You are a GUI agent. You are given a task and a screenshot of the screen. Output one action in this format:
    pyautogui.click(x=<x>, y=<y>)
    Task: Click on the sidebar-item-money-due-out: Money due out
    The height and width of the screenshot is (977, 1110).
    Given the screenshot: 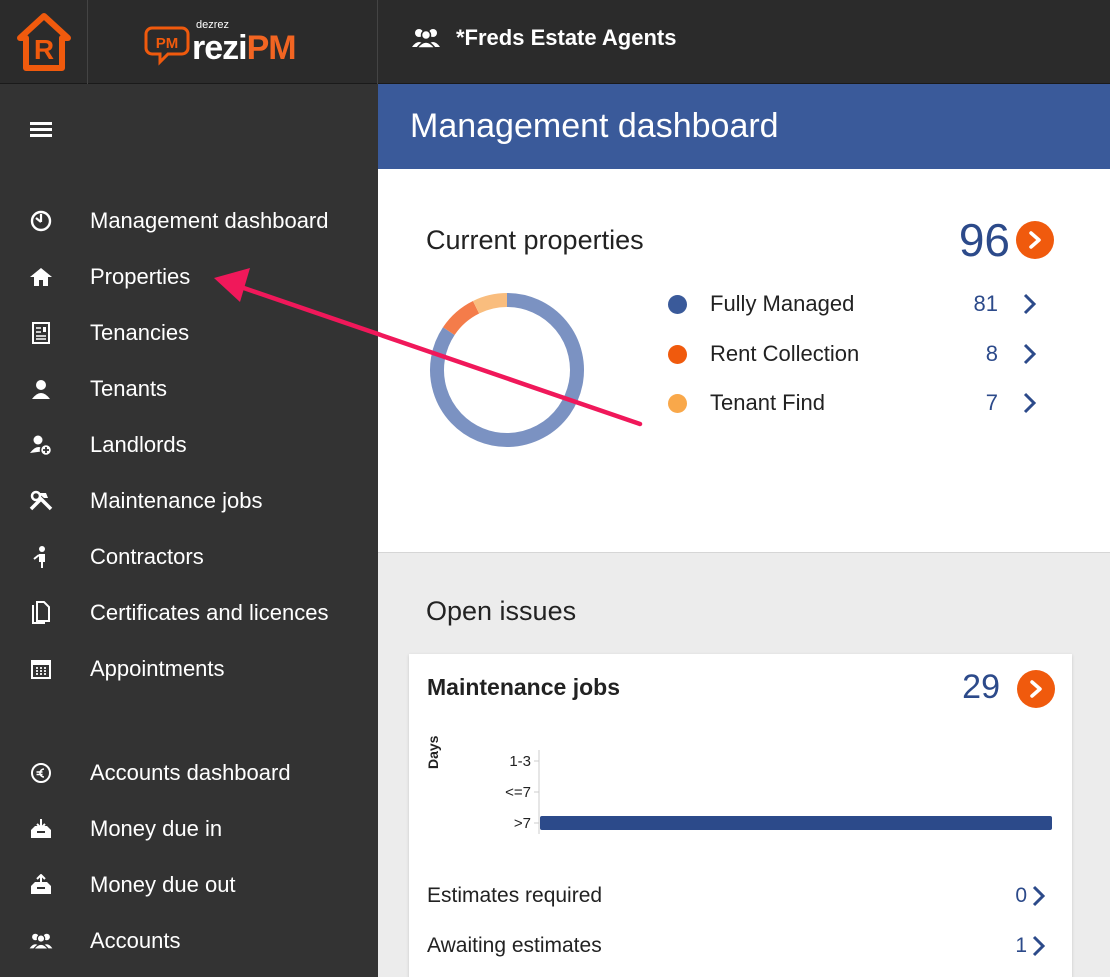 What is the action you would take?
    pyautogui.click(x=189, y=885)
    